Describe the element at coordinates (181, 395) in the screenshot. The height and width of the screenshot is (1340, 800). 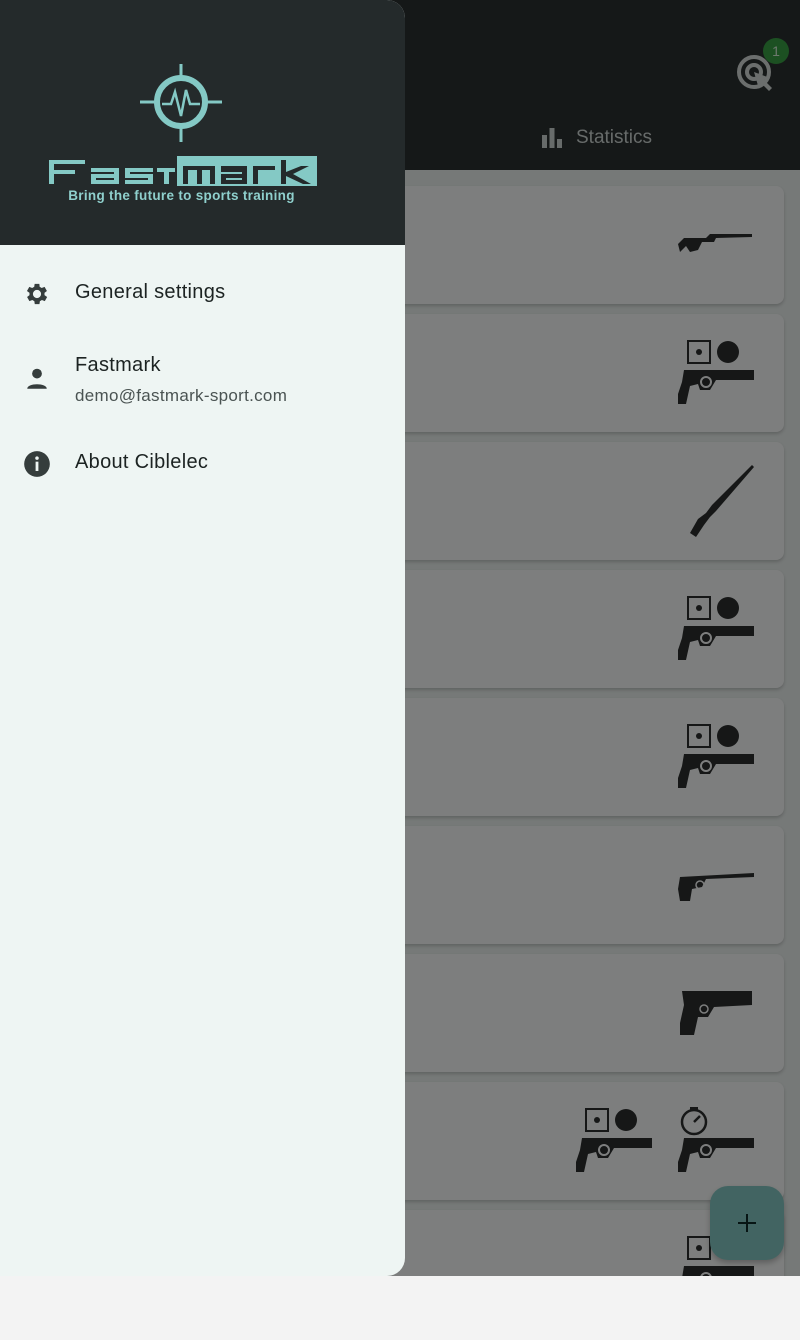
I see `account-email: demo@fastmark-sport.com` at that location.